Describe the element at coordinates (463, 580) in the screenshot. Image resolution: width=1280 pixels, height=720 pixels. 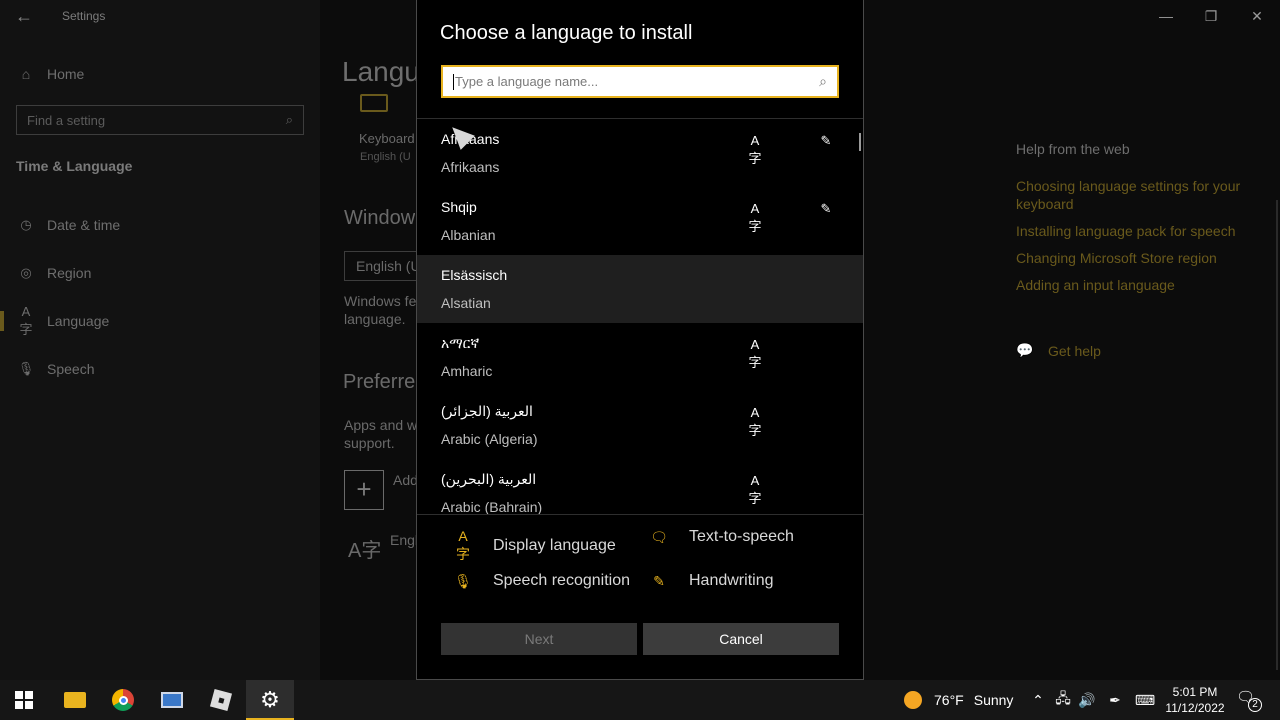
I see `microphone-icon: 🎙` at that location.